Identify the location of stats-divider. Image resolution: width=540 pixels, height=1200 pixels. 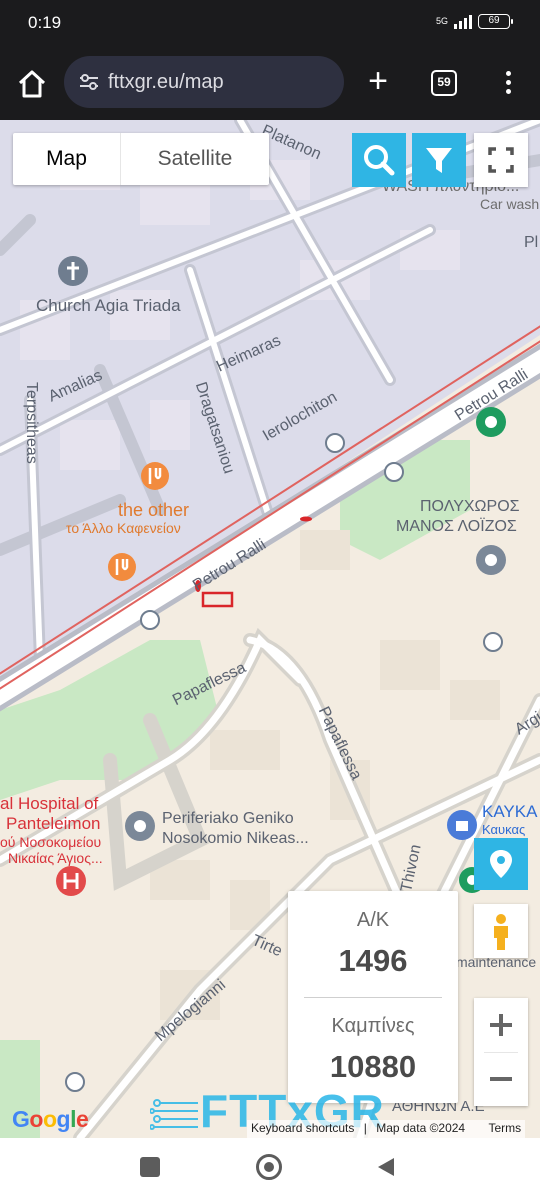
(373, 997).